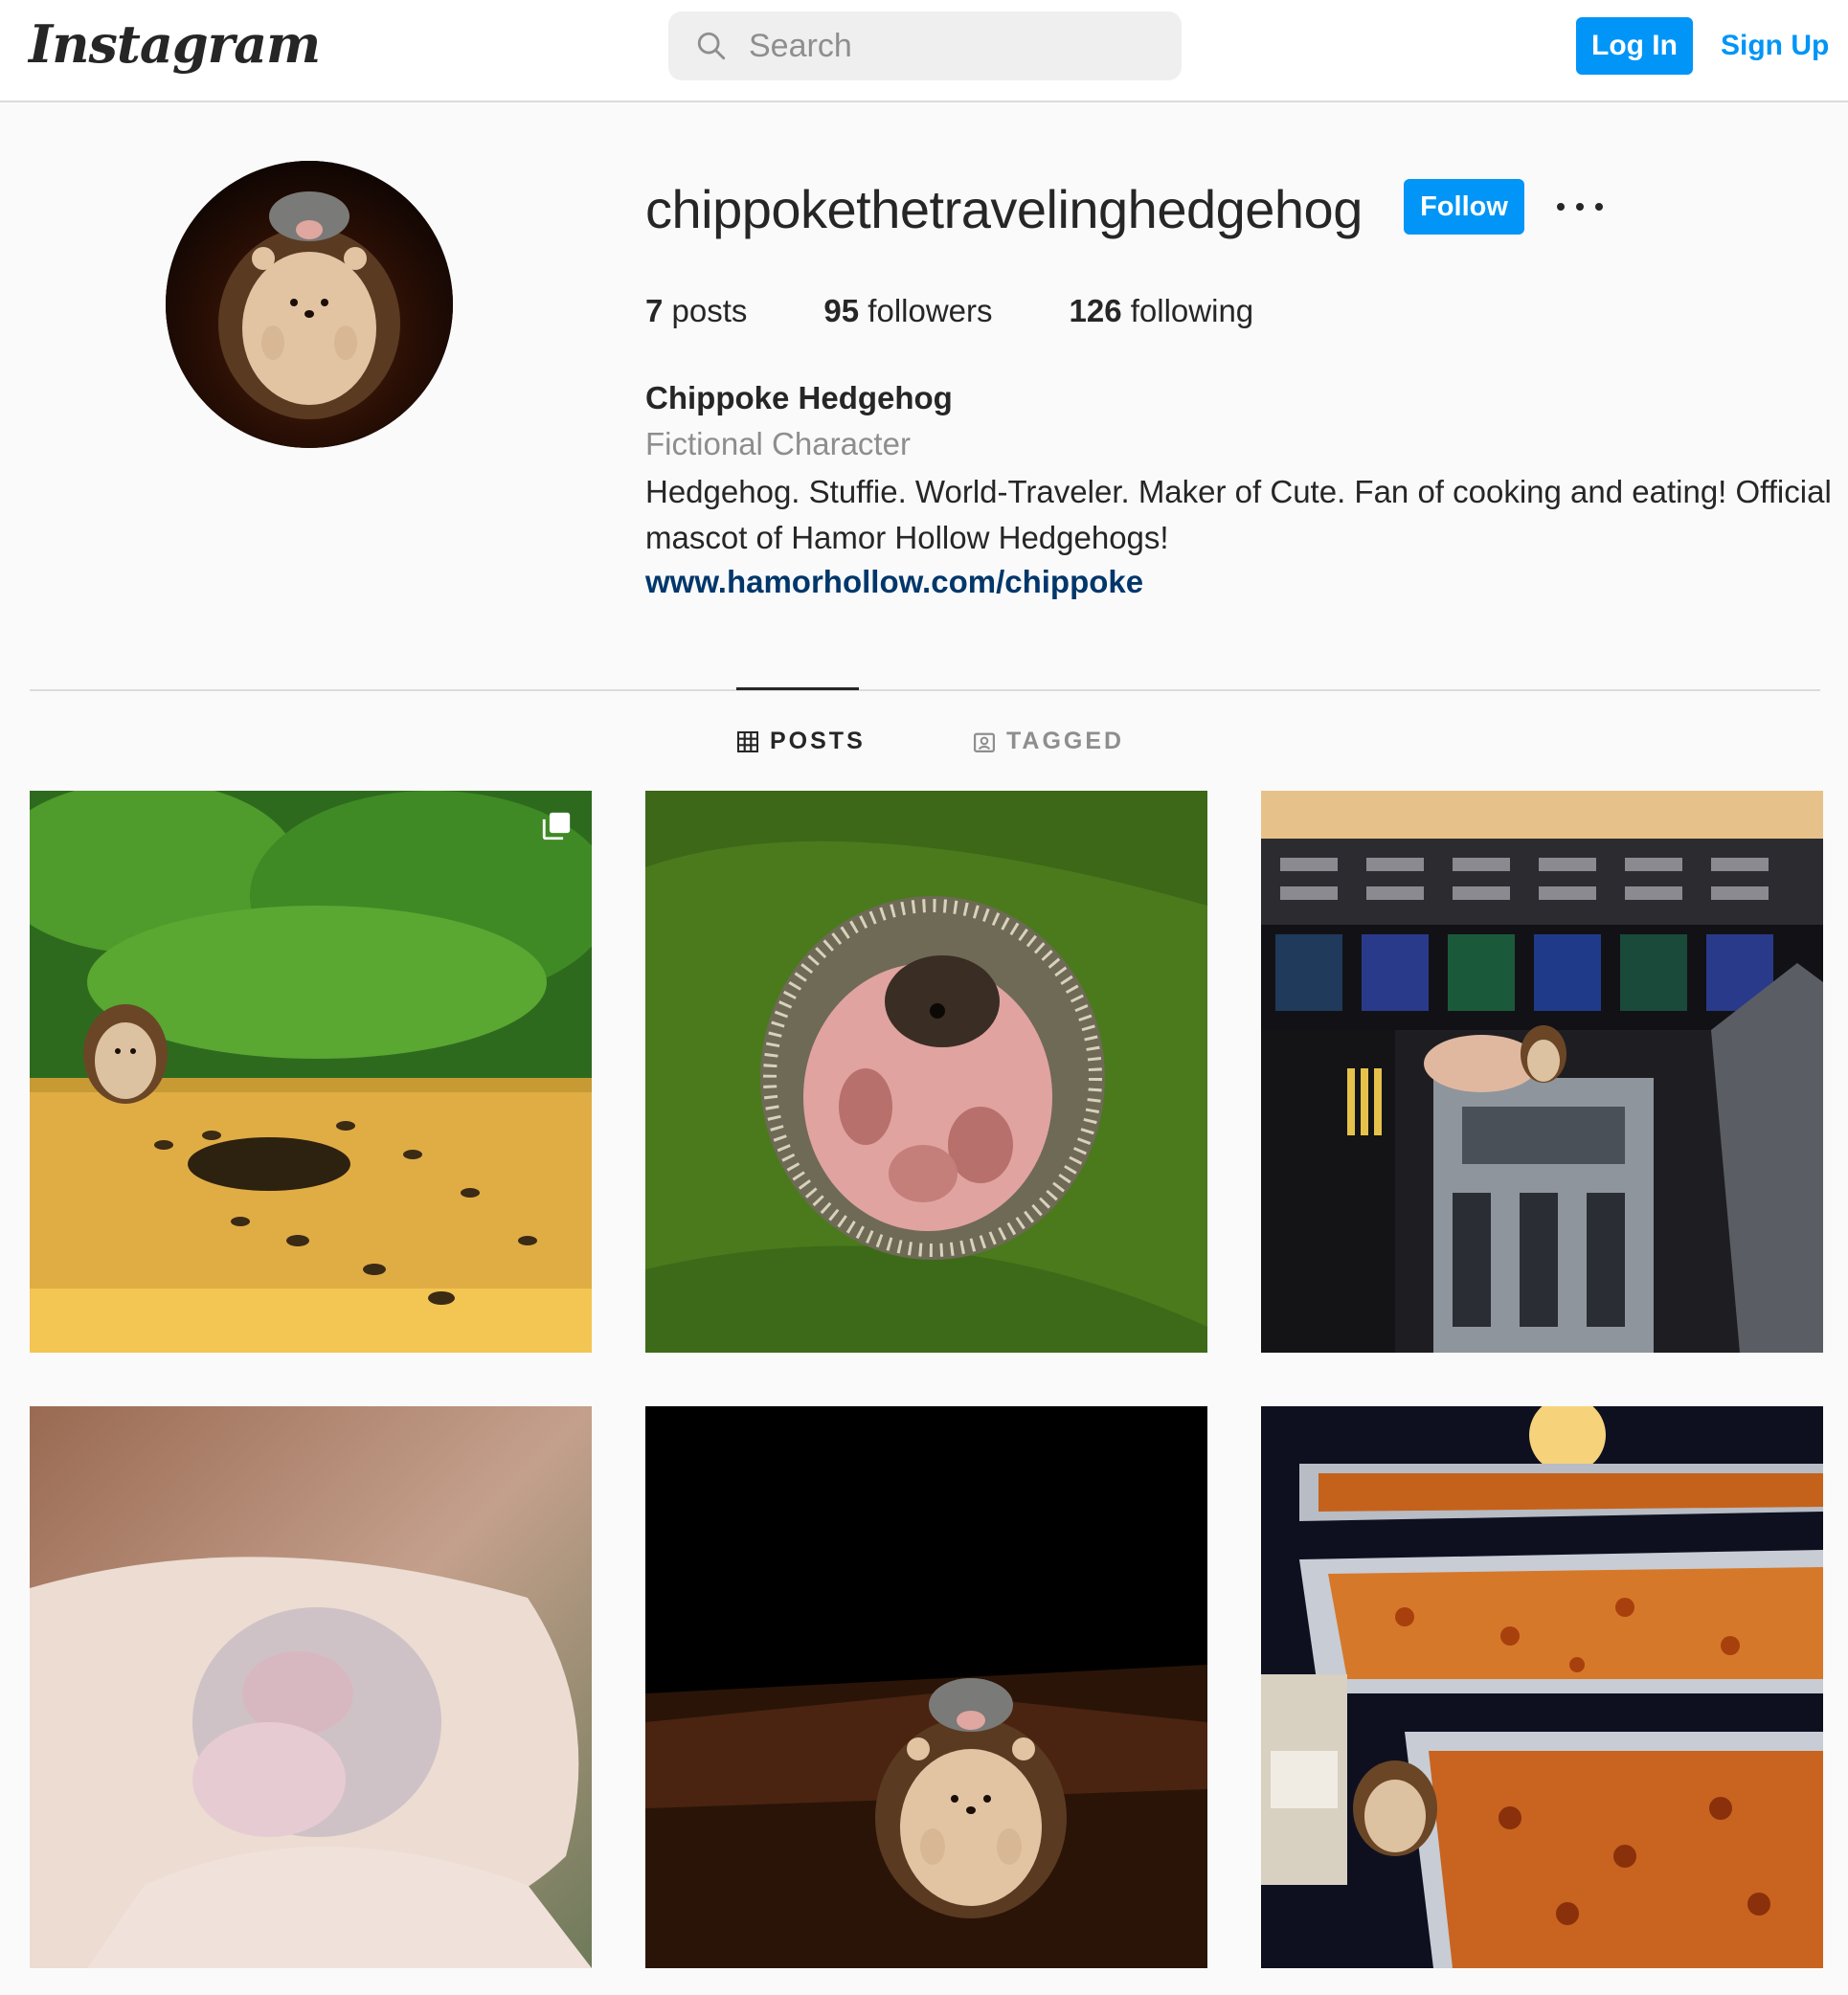 The image size is (1848, 1995). What do you see at coordinates (1004, 209) in the screenshot?
I see `profile-username: chippokethetravelinghedgehog` at bounding box center [1004, 209].